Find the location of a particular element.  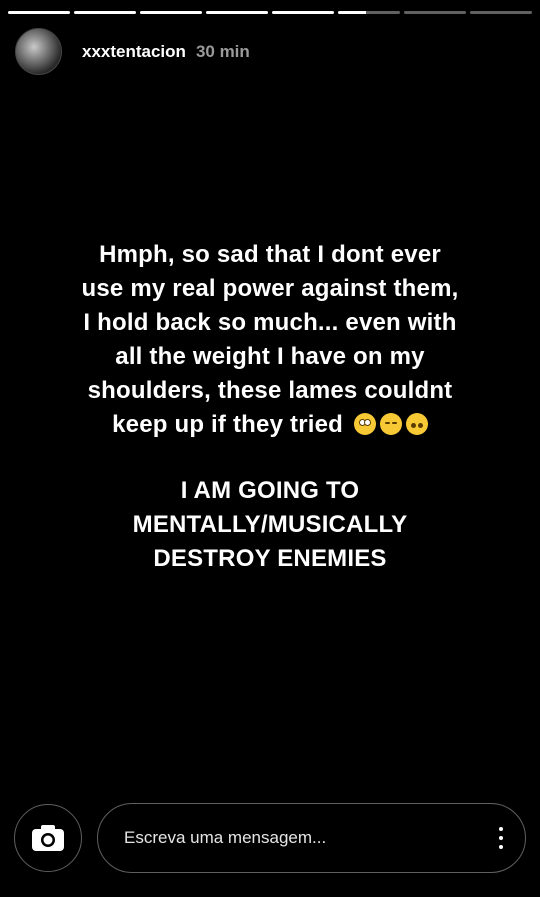

eye-roll-emoji-icon is located at coordinates (364, 424).